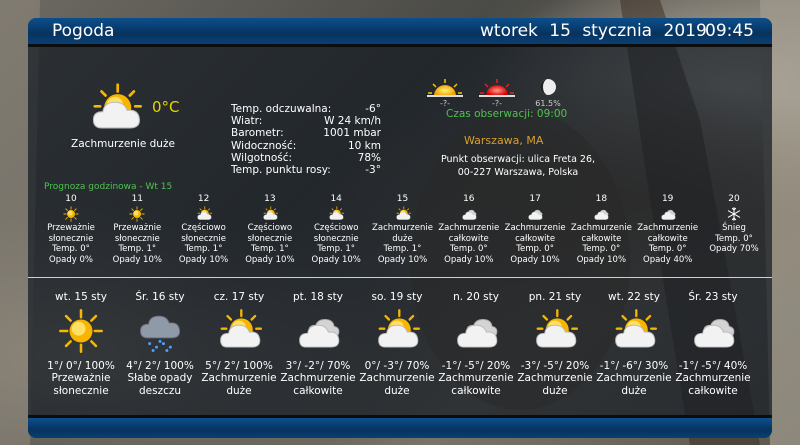 This screenshot has width=800, height=445. What do you see at coordinates (445, 103) in the screenshot?
I see `sunrise-value: -?-` at bounding box center [445, 103].